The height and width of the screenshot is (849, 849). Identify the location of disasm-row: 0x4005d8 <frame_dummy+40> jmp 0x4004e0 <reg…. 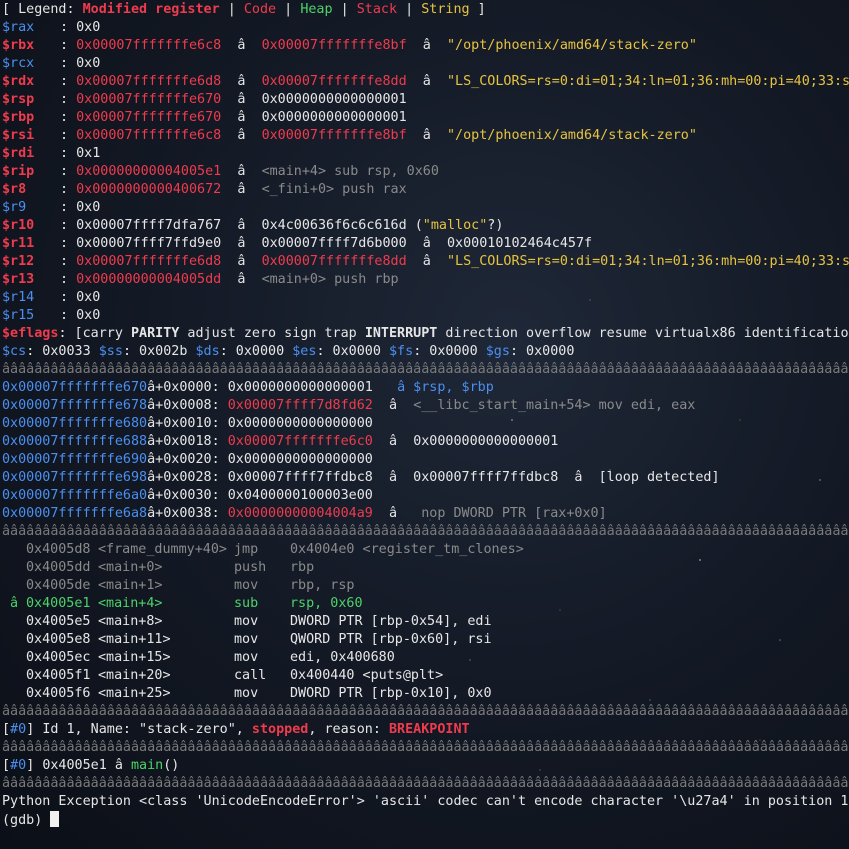
(425, 550).